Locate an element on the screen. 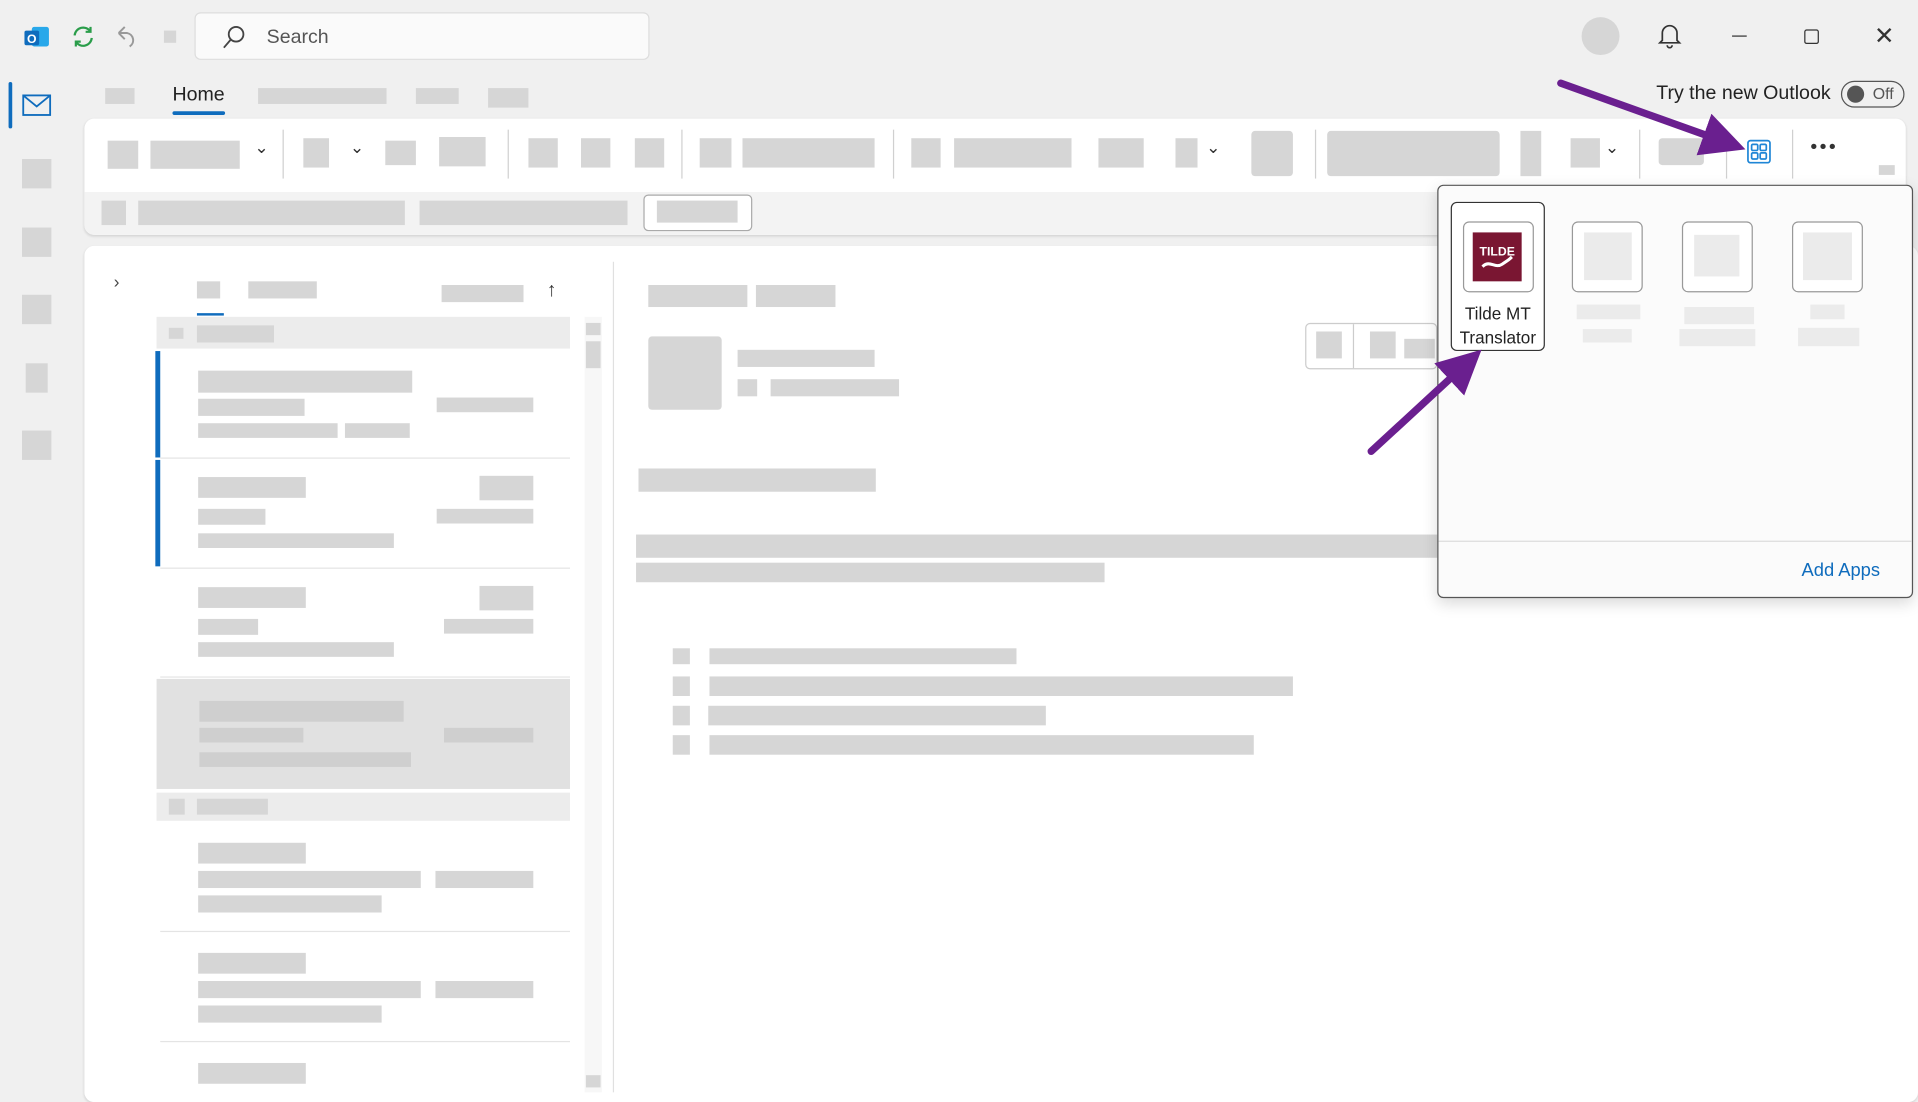 The width and height of the screenshot is (1918, 1102). annotation-arrows is located at coordinates (1556, 267).